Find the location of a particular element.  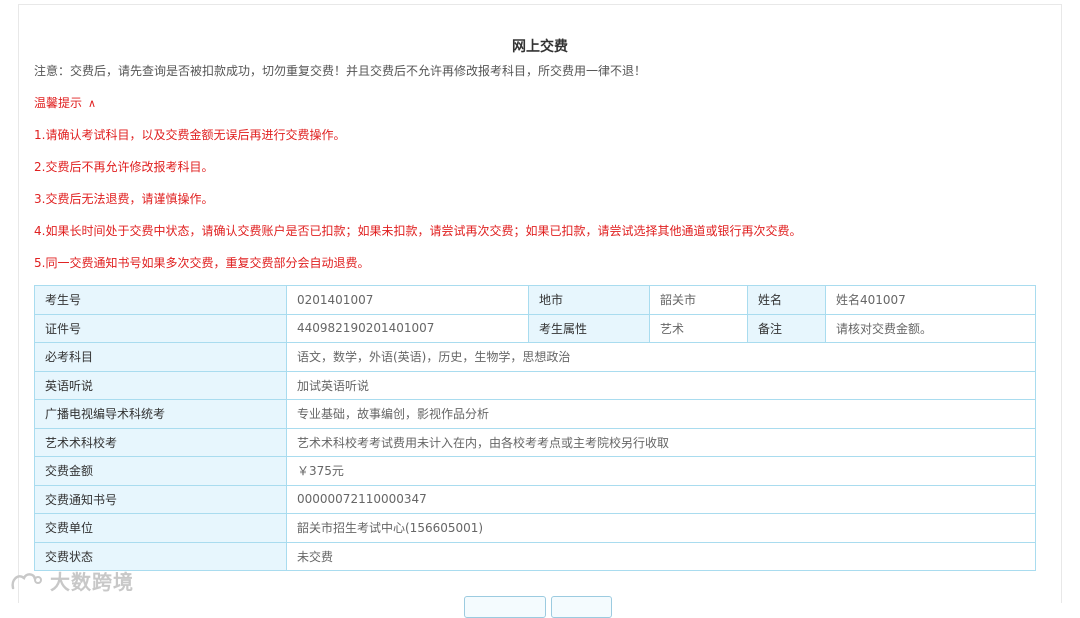

value-city: 韶关市 is located at coordinates (698, 300).